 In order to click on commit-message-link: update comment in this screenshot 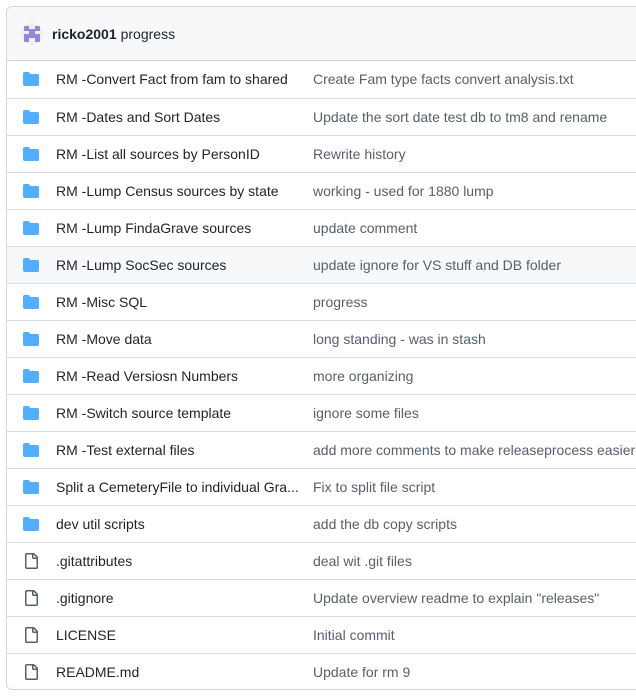, I will do `click(365, 228)`.